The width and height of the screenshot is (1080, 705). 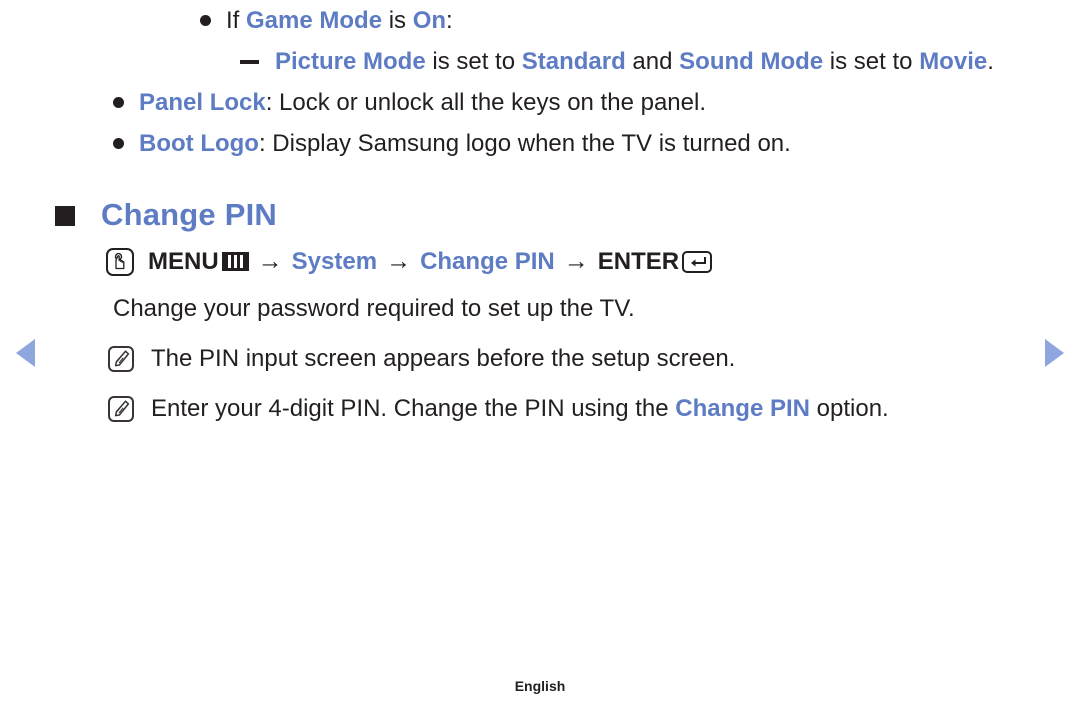 I want to click on term-panel-lock: Panel Lock, so click(x=202, y=102).